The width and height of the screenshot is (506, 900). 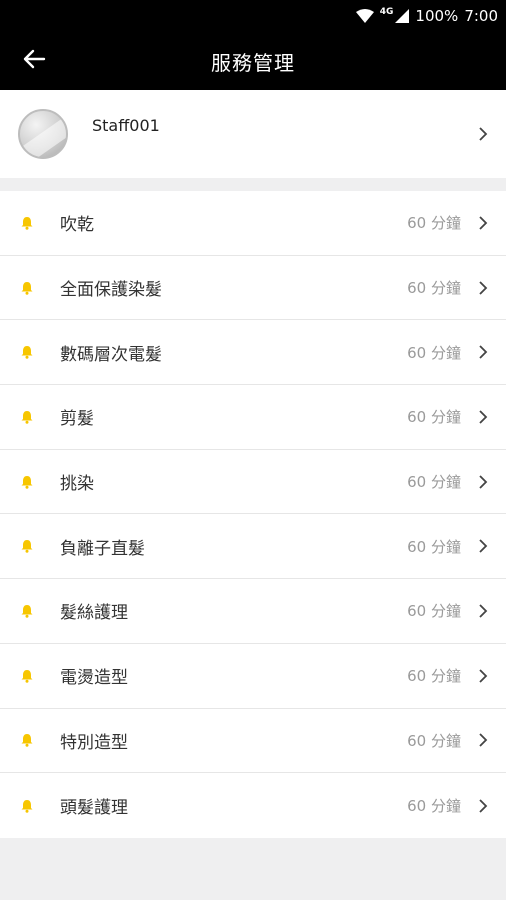 What do you see at coordinates (253, 741) in the screenshot?
I see `service-item: 特別造型 60 分鐘` at bounding box center [253, 741].